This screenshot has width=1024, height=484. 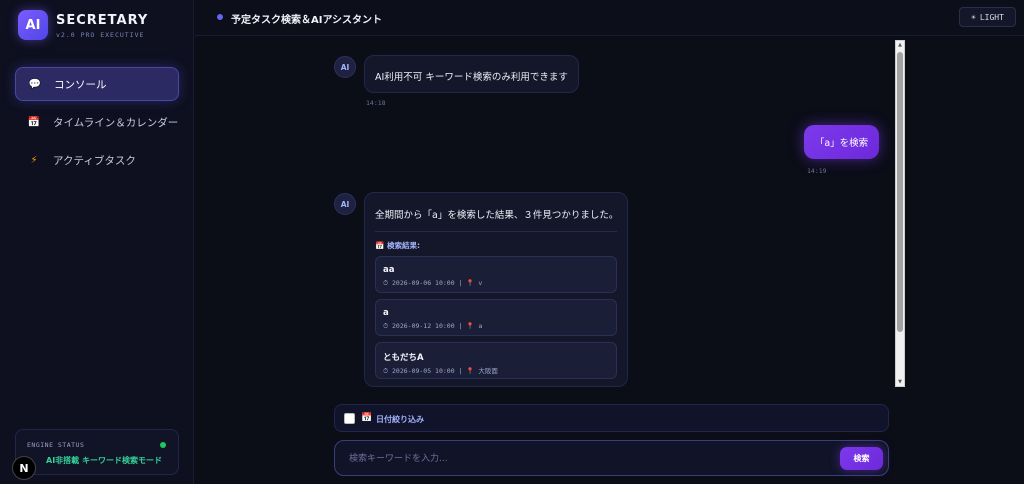 What do you see at coordinates (80, 84) in the screenshot?
I see `sidebar-item-label: コンソール` at bounding box center [80, 84].